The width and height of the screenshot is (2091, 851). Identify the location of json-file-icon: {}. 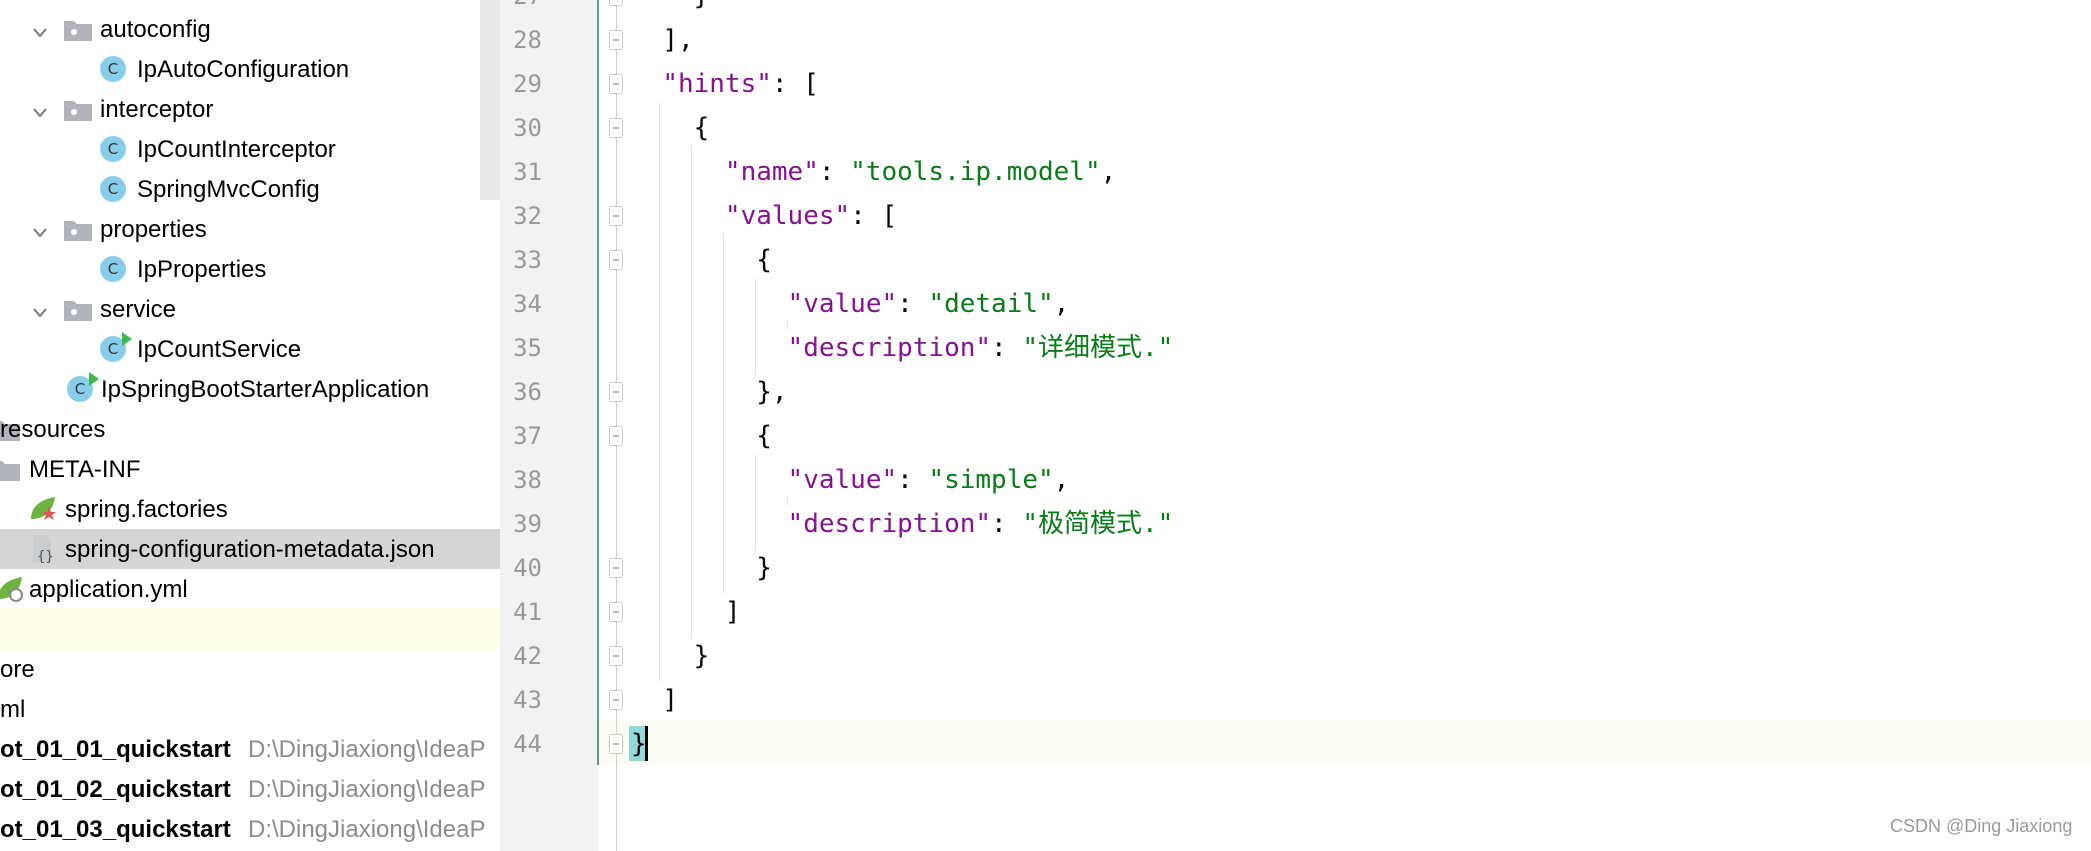
(43, 549).